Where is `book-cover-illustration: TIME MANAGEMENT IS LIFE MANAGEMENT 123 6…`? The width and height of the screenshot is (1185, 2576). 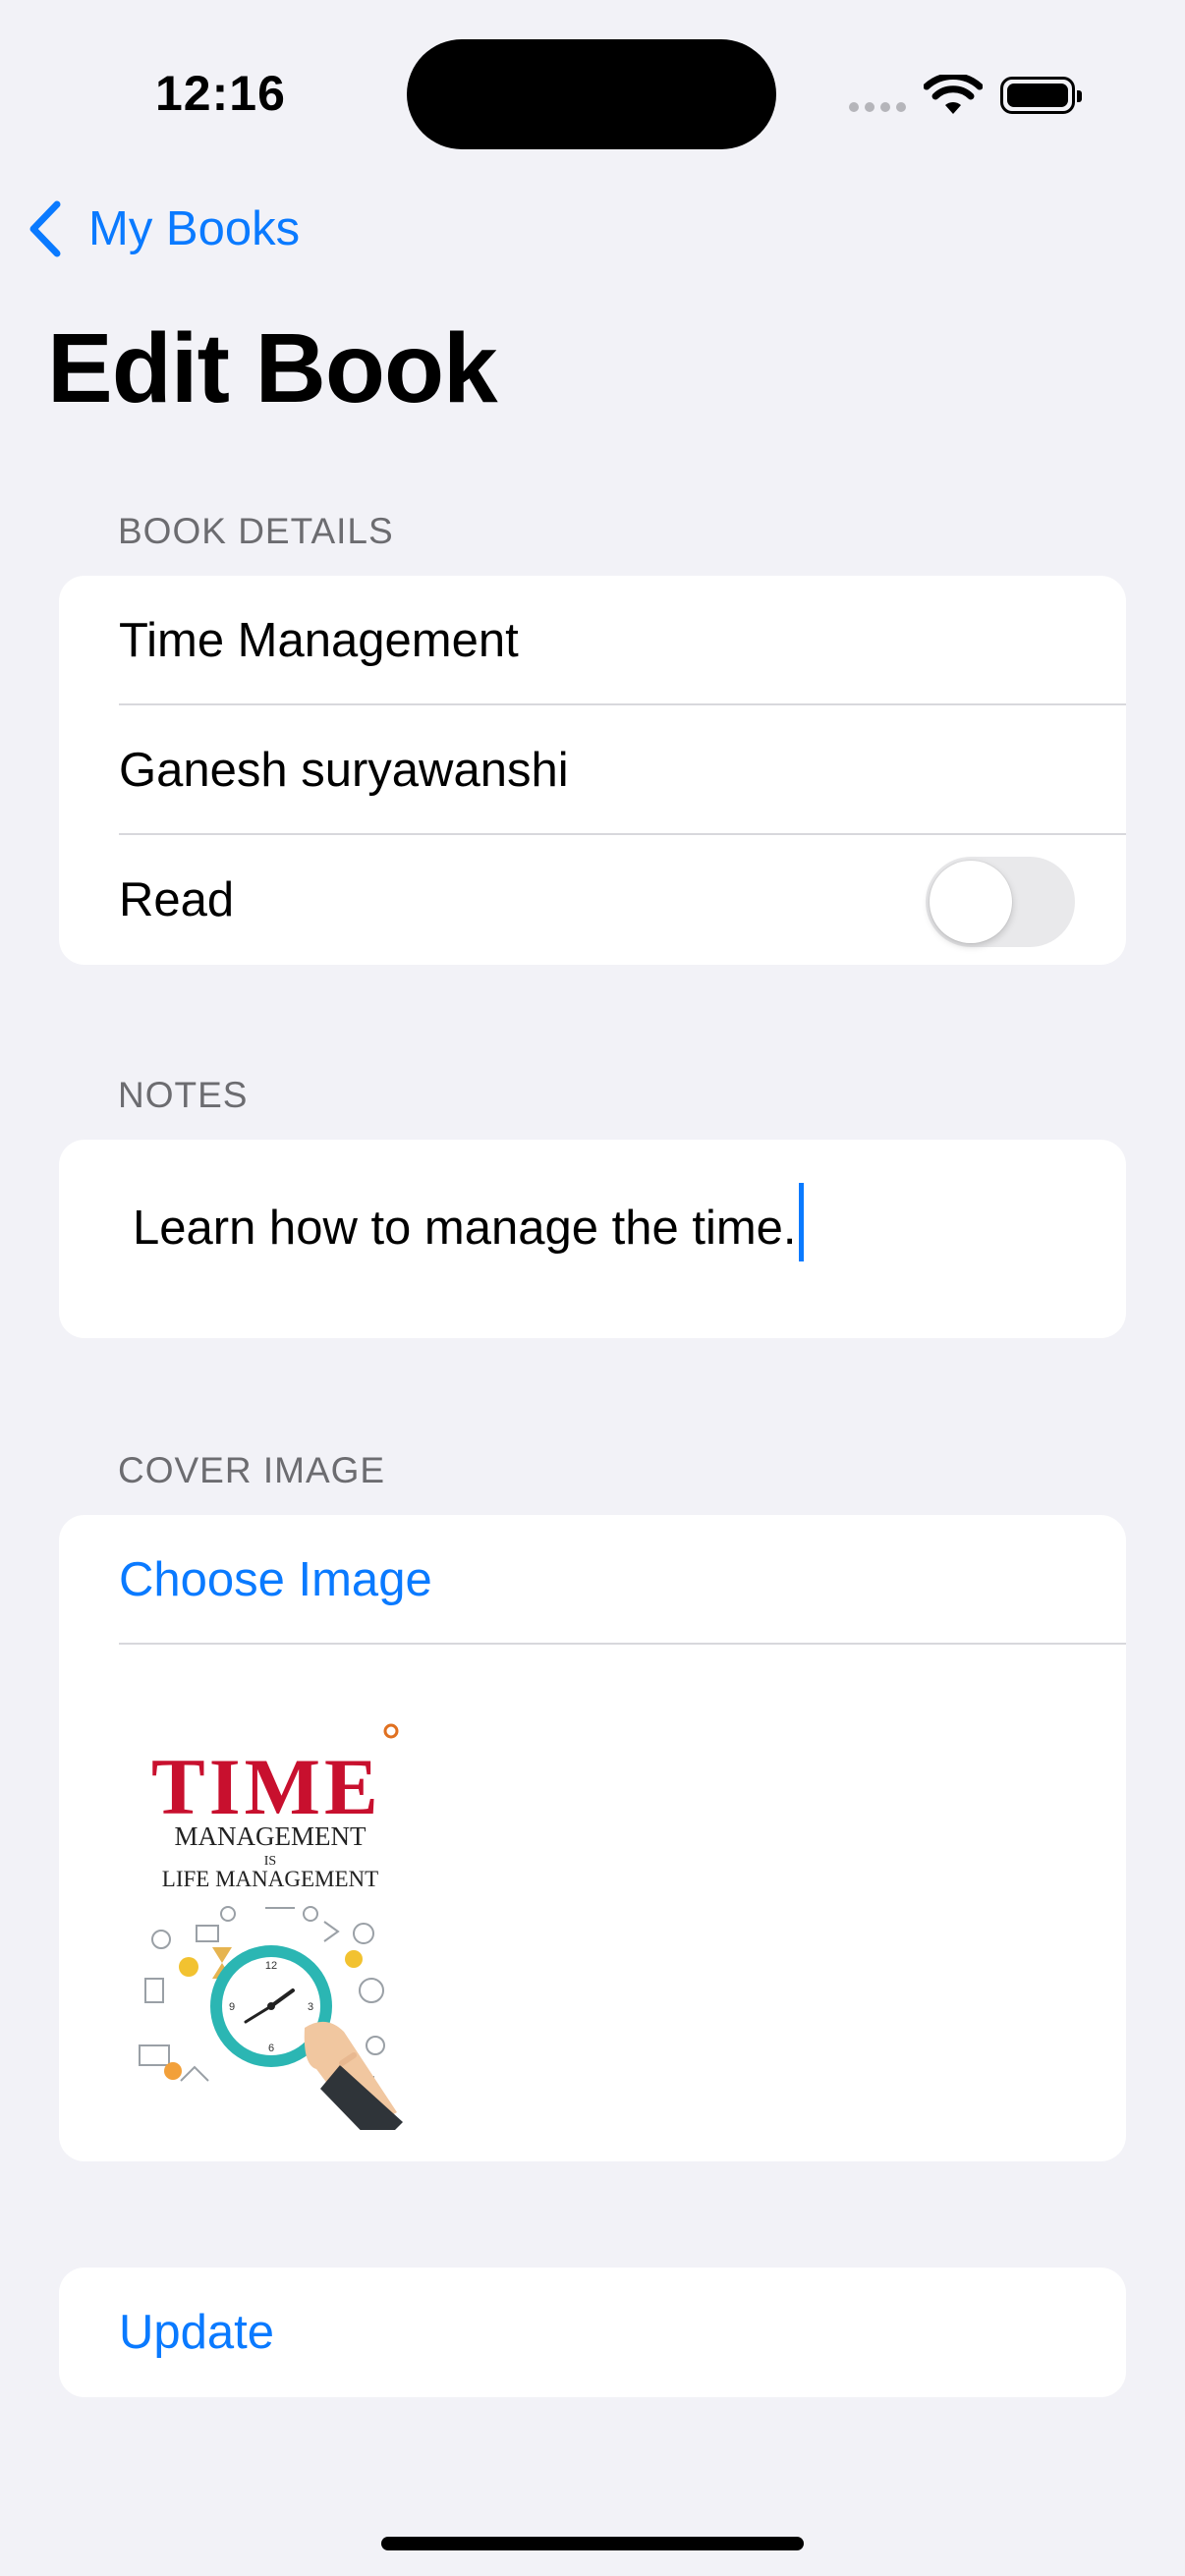
book-cover-illustration: TIME MANAGEMENT IS LIFE MANAGEMENT 123 6… is located at coordinates (271, 1926).